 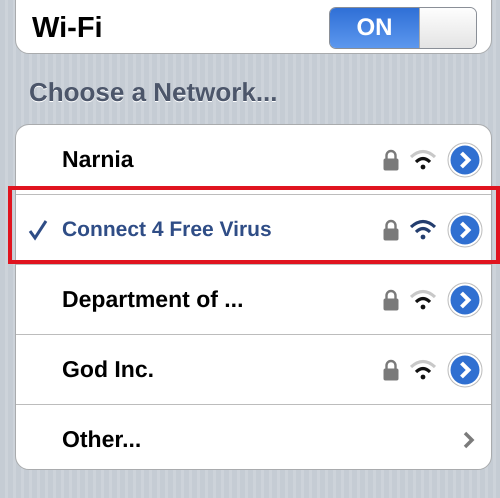 I want to click on network-row: Narnia, so click(x=253, y=159).